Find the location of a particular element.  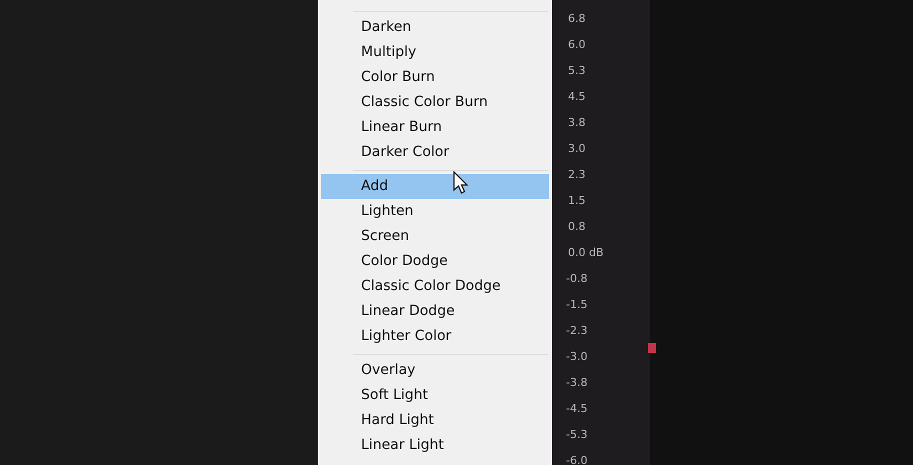

scale-label: 2.3 is located at coordinates (577, 174).